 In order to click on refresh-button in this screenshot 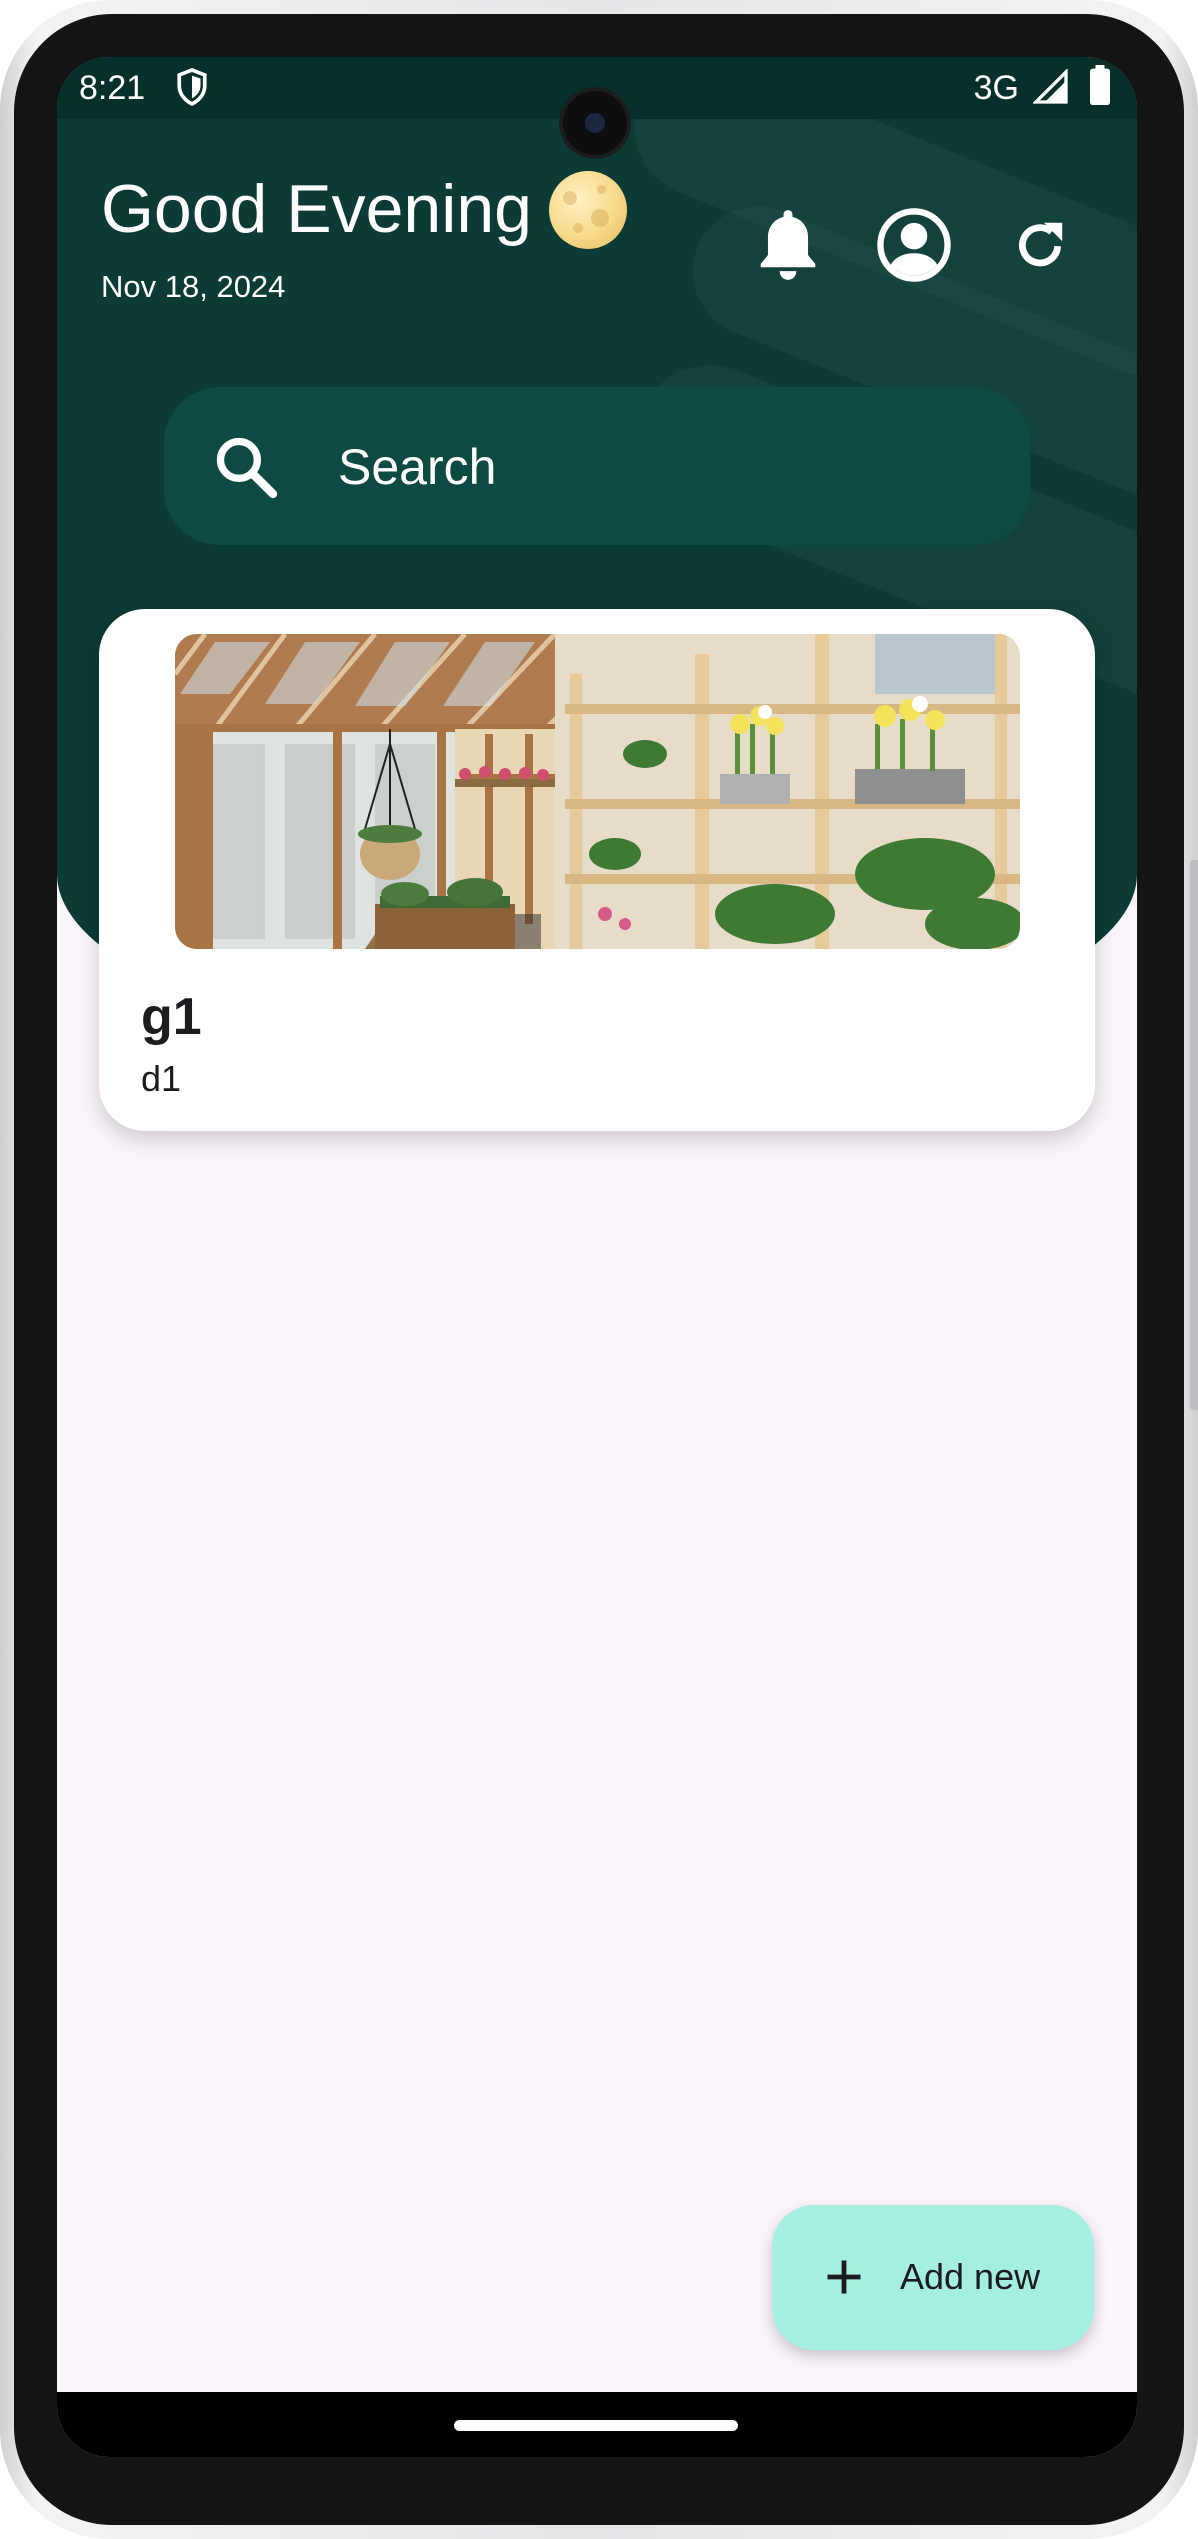, I will do `click(1040, 245)`.